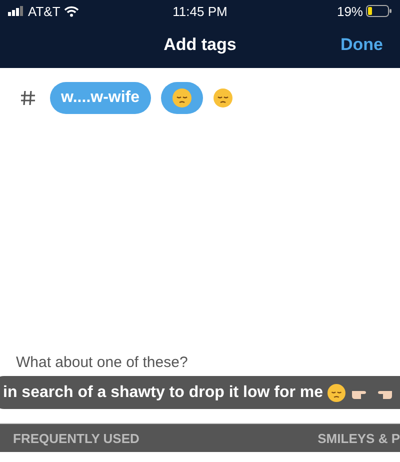 The image size is (400, 462). I want to click on suggestions-heading: What about one of these?, so click(102, 363).